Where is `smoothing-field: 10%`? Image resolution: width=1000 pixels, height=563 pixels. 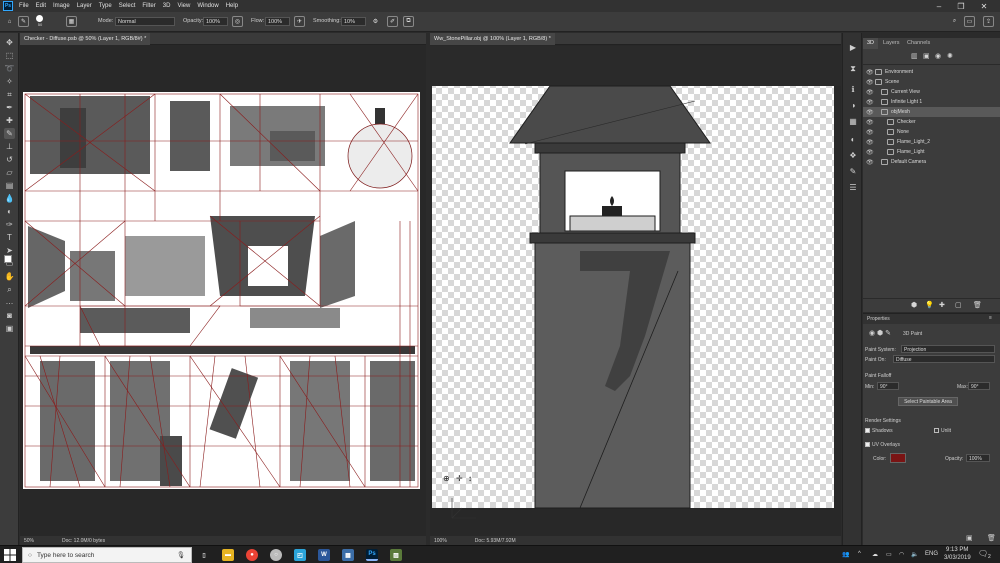 smoothing-field: 10% is located at coordinates (353, 21).